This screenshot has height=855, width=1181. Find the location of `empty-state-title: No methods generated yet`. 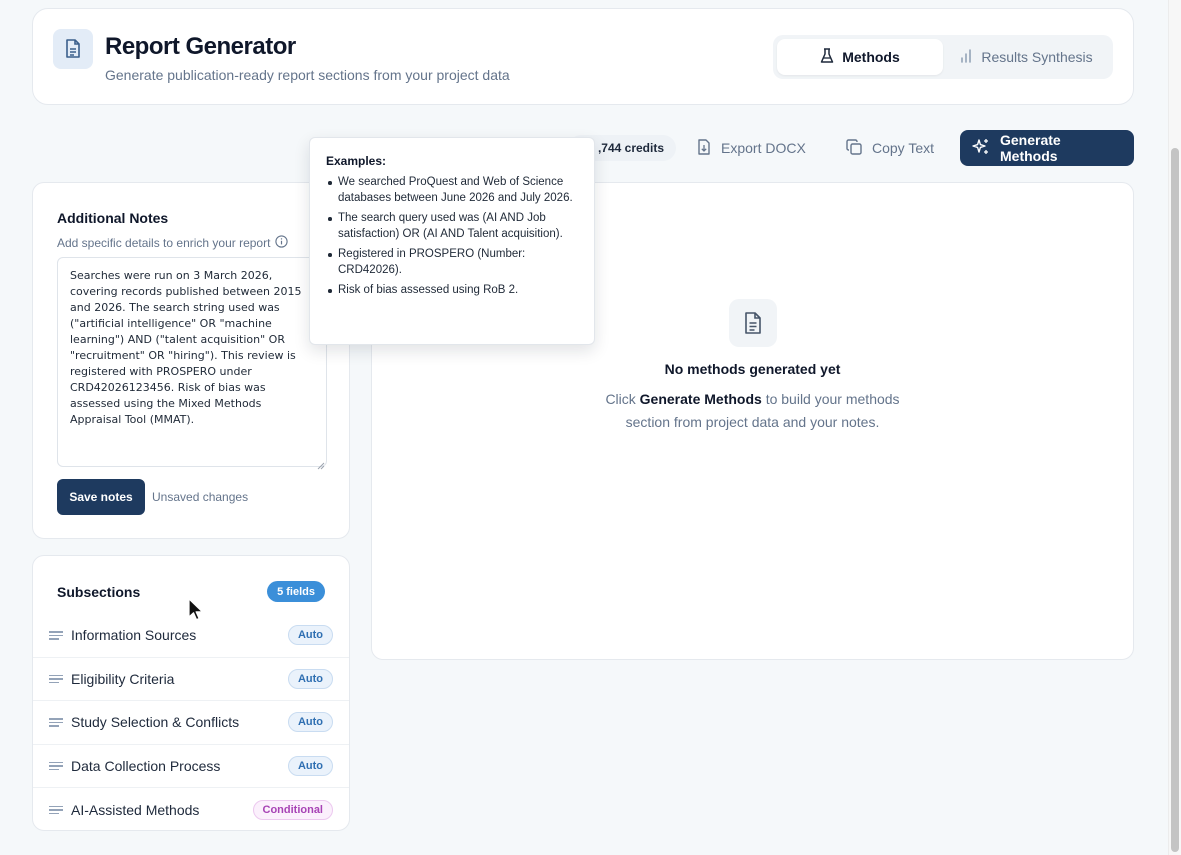

empty-state-title: No methods generated yet is located at coordinates (752, 369).